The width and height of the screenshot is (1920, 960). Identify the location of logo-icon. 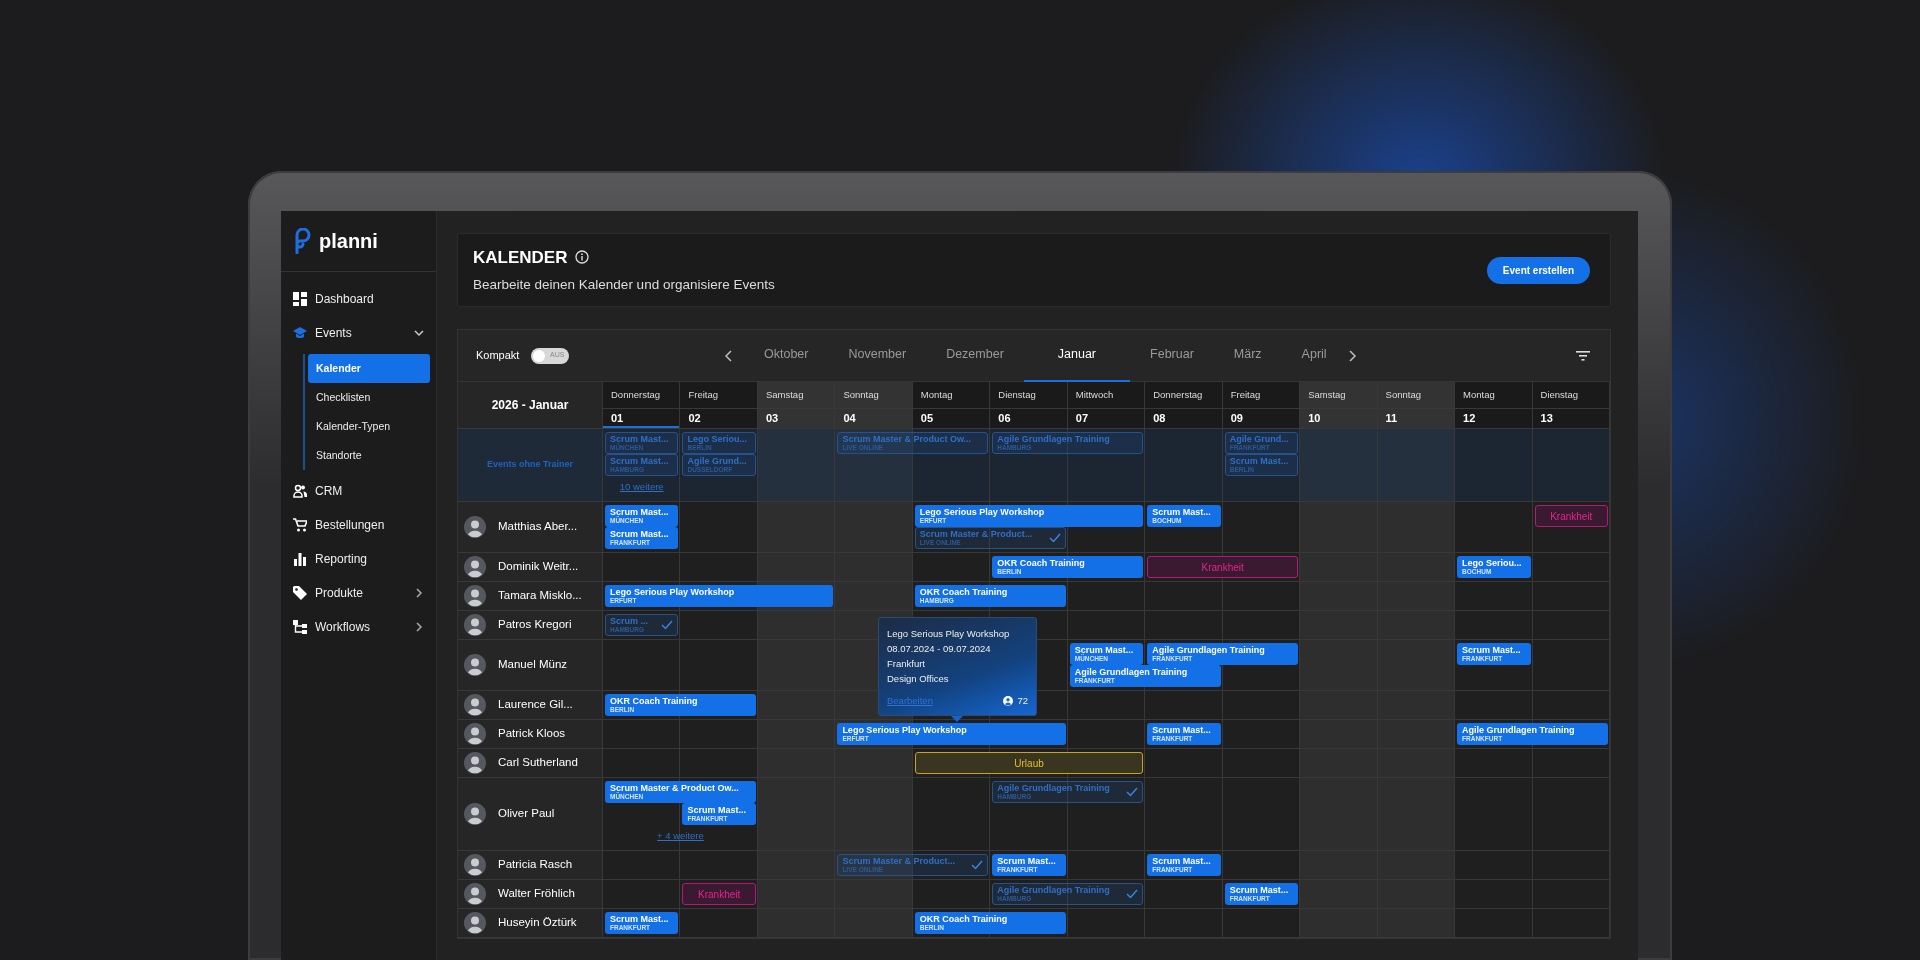
(303, 241).